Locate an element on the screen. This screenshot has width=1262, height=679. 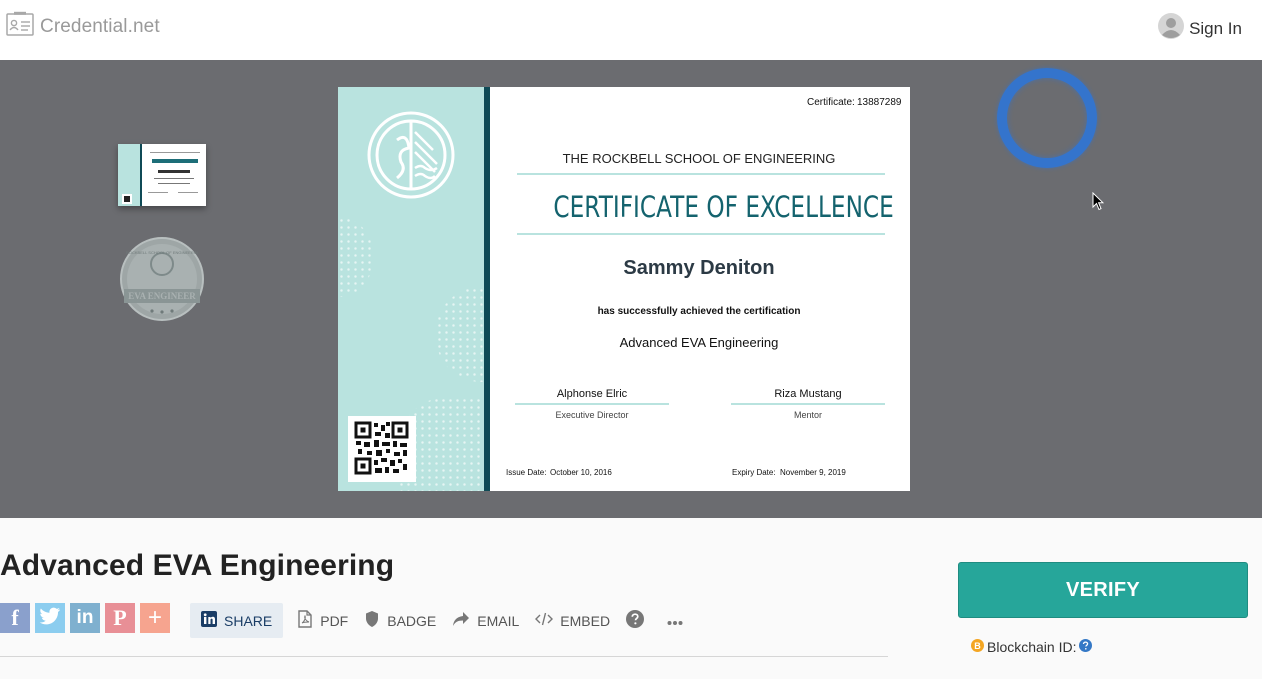
svg-text: B is located at coordinates (977, 646).